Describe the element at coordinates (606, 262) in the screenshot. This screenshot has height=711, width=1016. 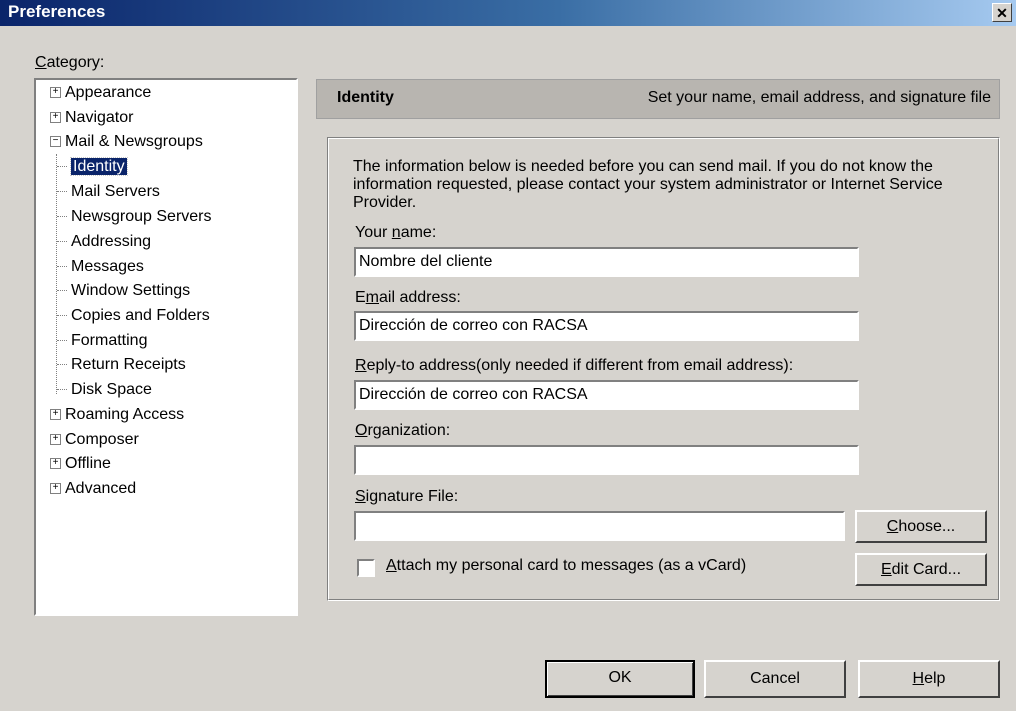
I see `name-input` at that location.